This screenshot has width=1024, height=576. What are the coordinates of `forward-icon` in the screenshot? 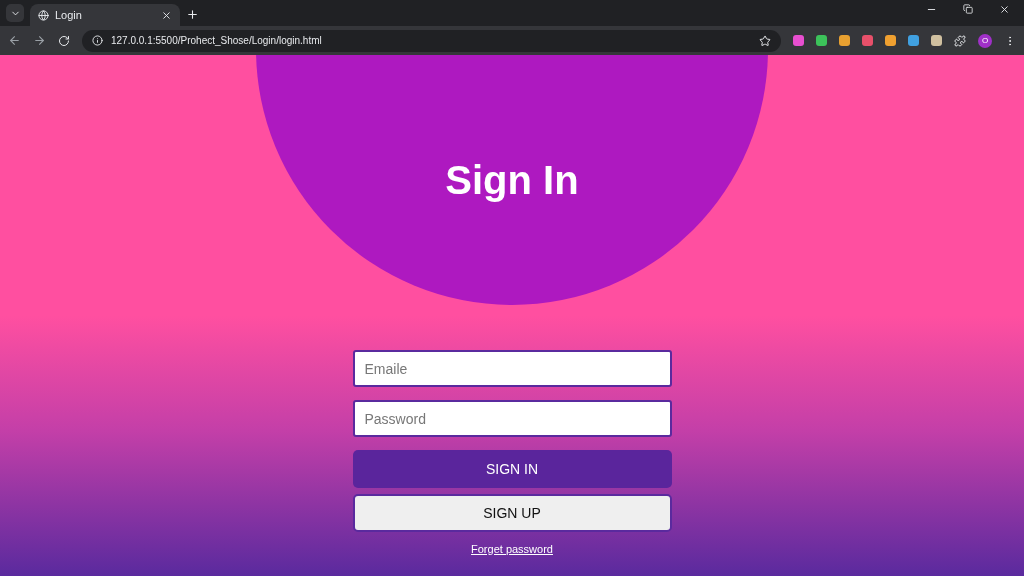 It's located at (39, 40).